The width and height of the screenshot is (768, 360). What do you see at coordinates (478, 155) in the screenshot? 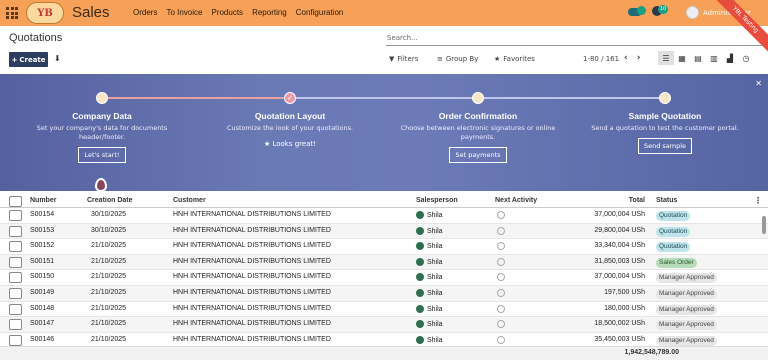
I see `set-payments-button: Set payments` at bounding box center [478, 155].